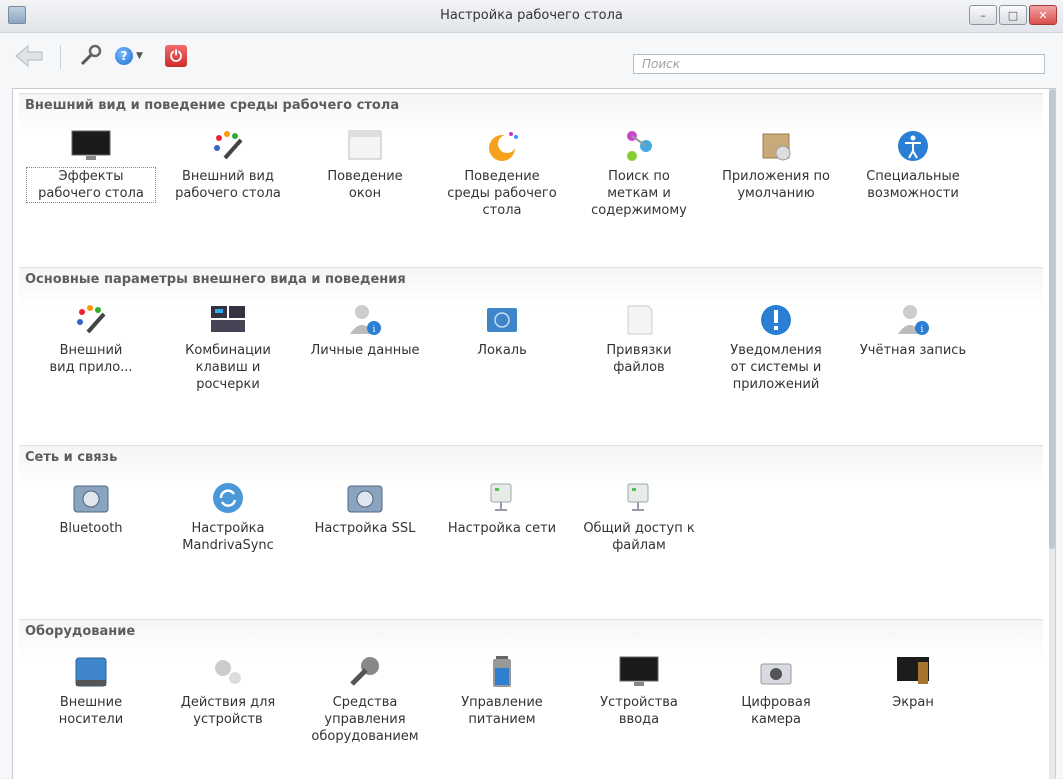 Image resolution: width=1063 pixels, height=779 pixels. Describe the element at coordinates (29, 56) in the screenshot. I see `back-arrow-icon` at that location.